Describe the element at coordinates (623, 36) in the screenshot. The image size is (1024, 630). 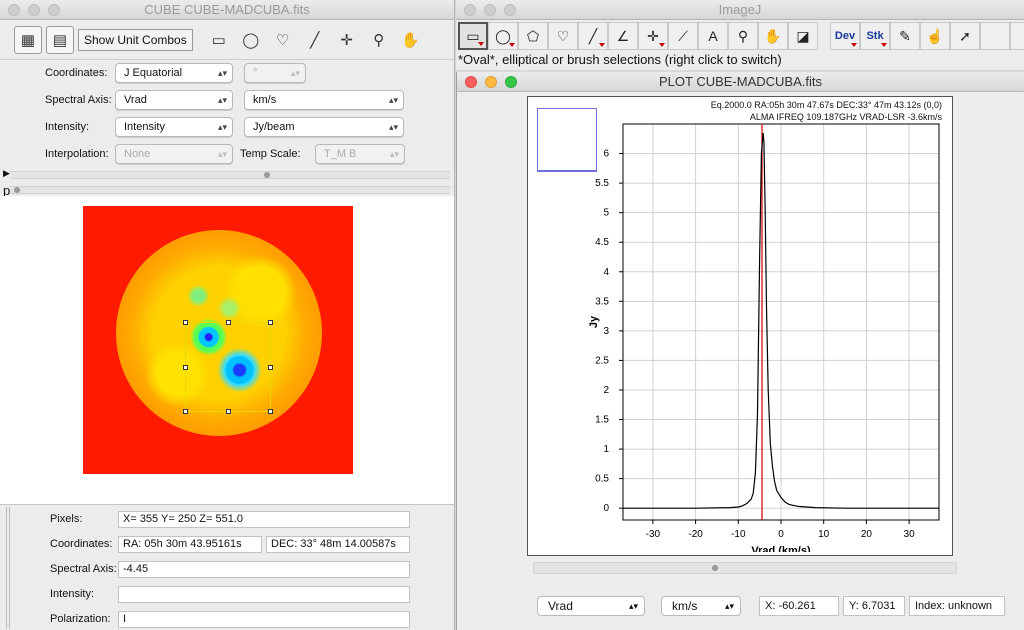
I see `angle-tool-icon: ∠` at that location.